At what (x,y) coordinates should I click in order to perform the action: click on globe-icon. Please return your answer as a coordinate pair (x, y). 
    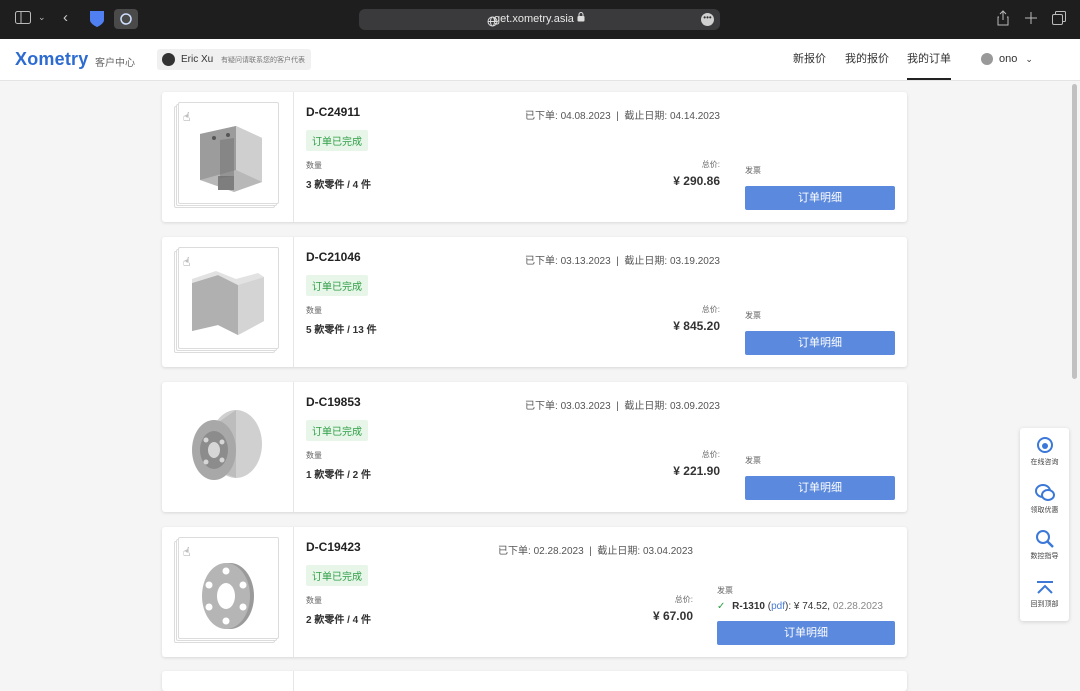
    Looking at the image, I should click on (492, 24).